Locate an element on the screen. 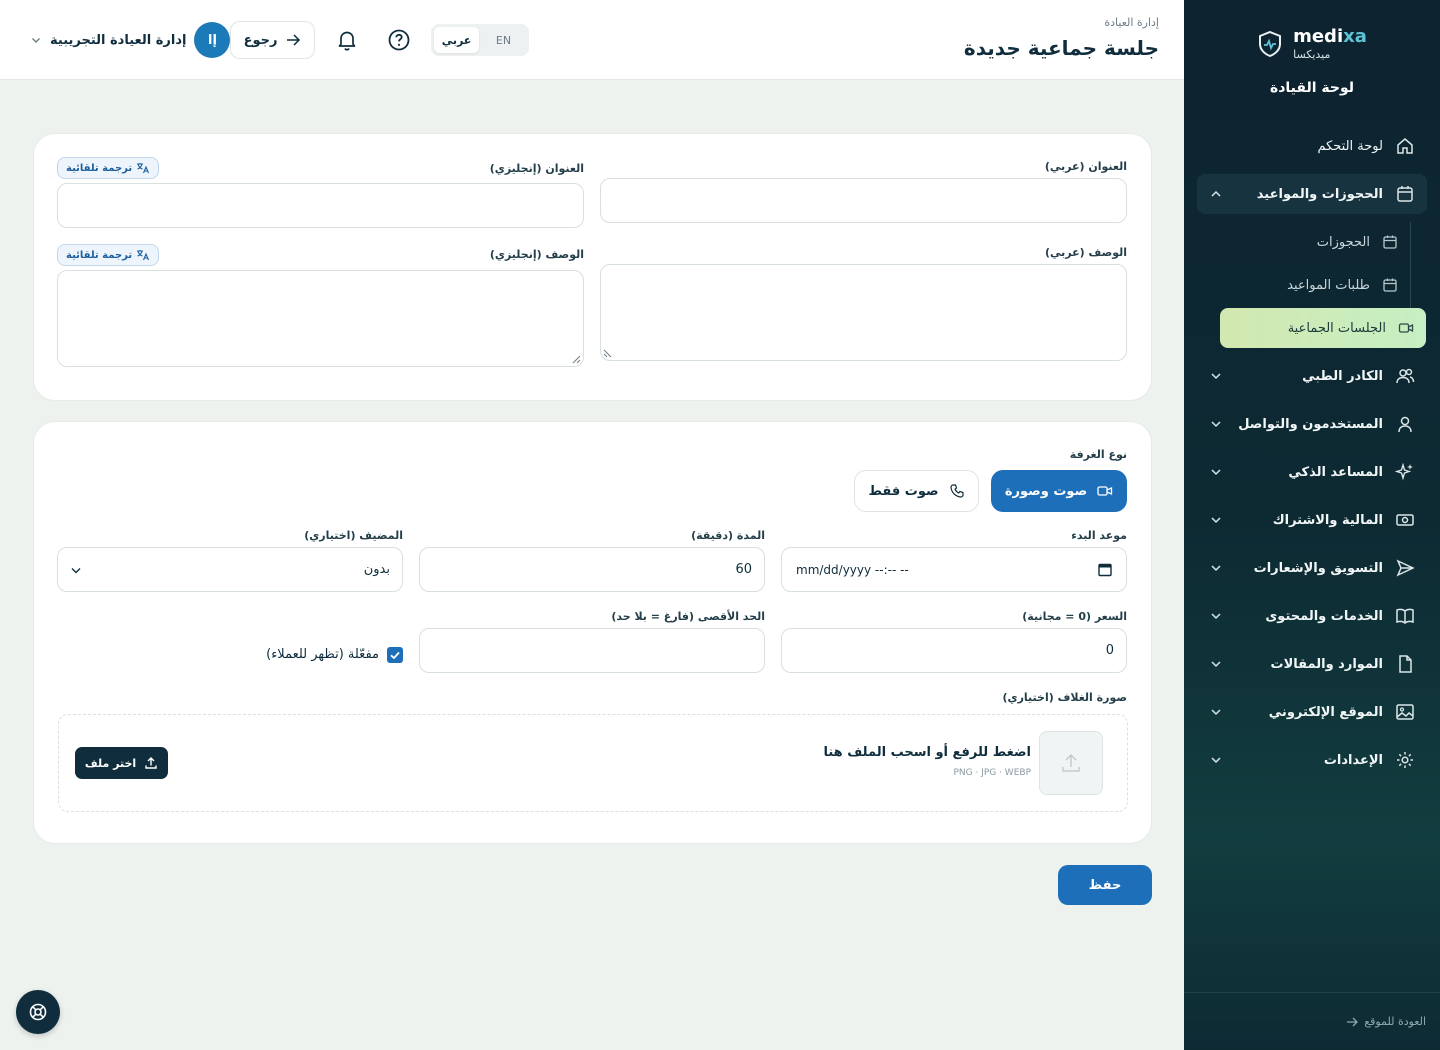 The height and width of the screenshot is (1050, 1440). file-icon is located at coordinates (1405, 664).